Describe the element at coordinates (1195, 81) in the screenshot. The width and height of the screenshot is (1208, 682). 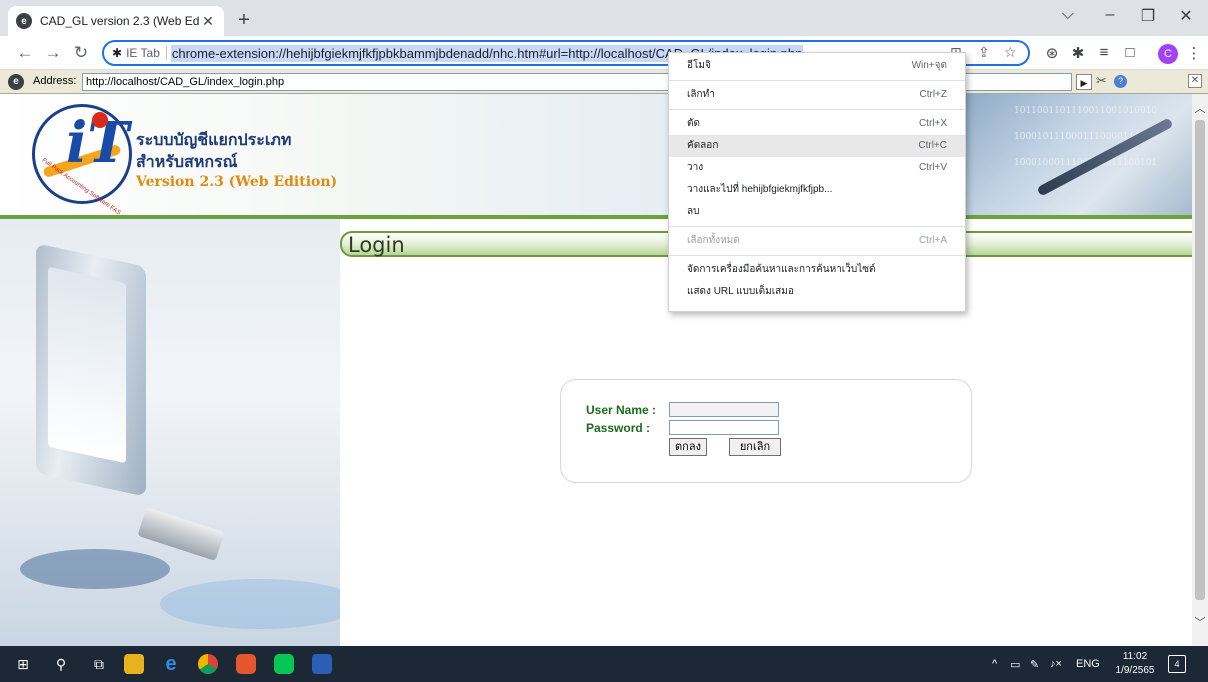
I see `ie-close-icon: ✕` at that location.